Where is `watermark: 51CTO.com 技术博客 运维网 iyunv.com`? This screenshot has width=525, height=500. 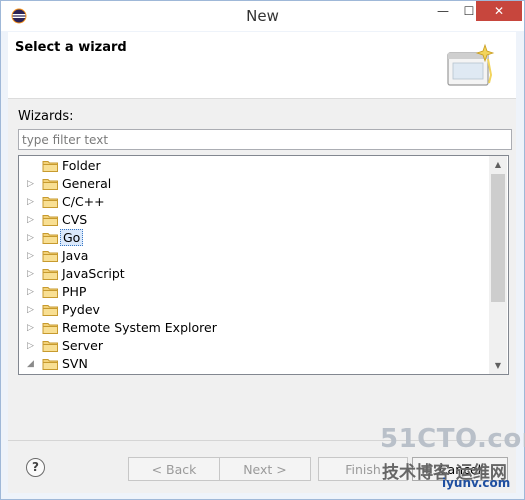 watermark: 51CTO.com 技术博客 运维网 iyunv.com is located at coordinates (452, 459).